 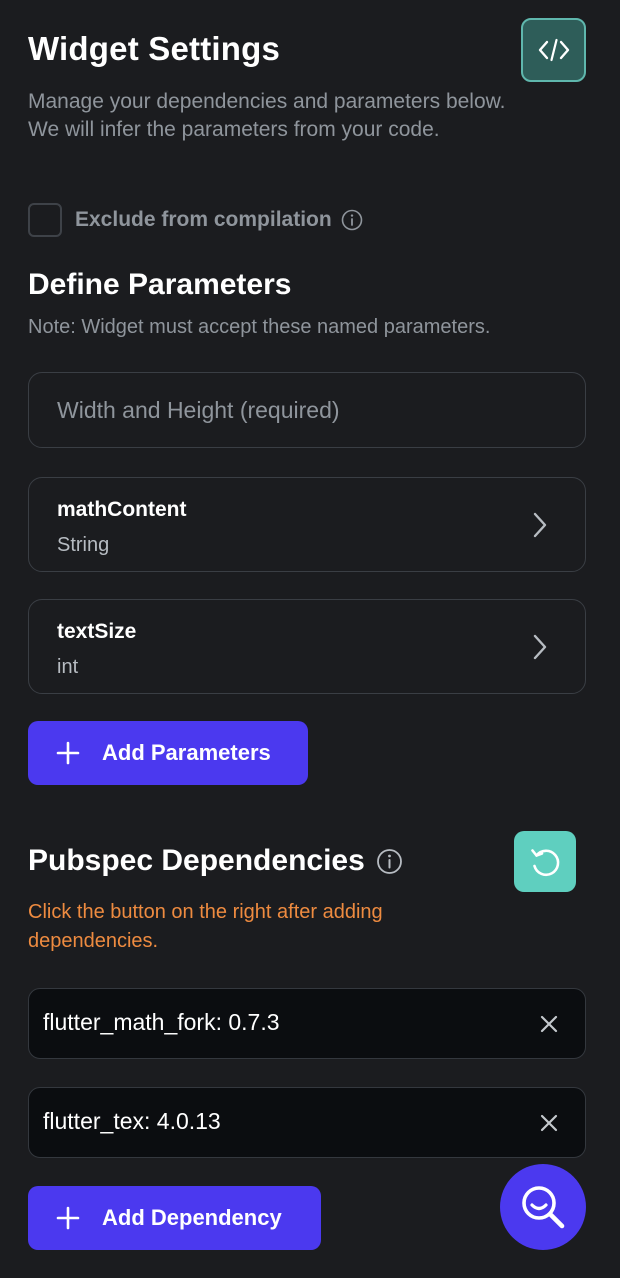 I want to click on exclude-label: Exclude from compilation, so click(x=203, y=219).